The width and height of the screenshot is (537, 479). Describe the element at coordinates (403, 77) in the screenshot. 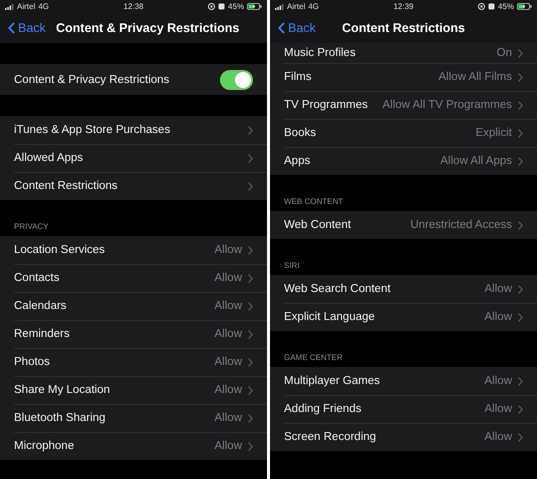

I see `settings-row: Films Allow All Films` at that location.